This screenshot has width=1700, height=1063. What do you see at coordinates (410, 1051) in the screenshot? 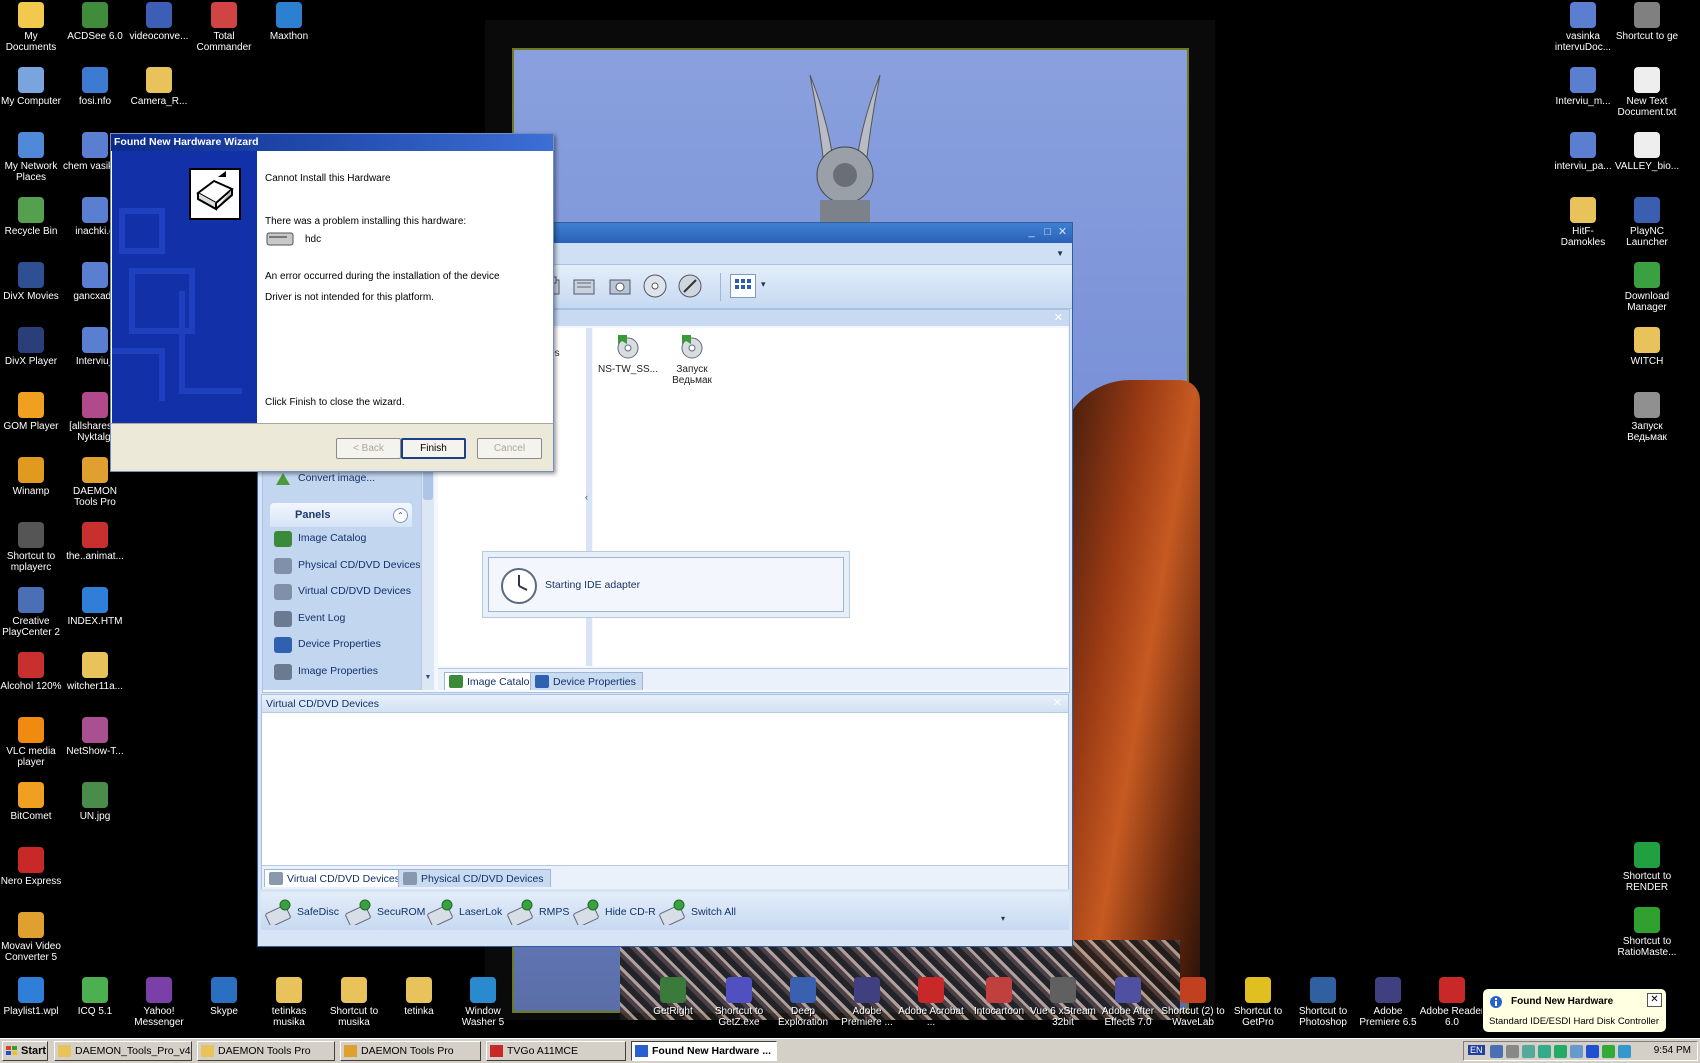
I see `taskbar-button: DAEMON Tools Pro` at bounding box center [410, 1051].